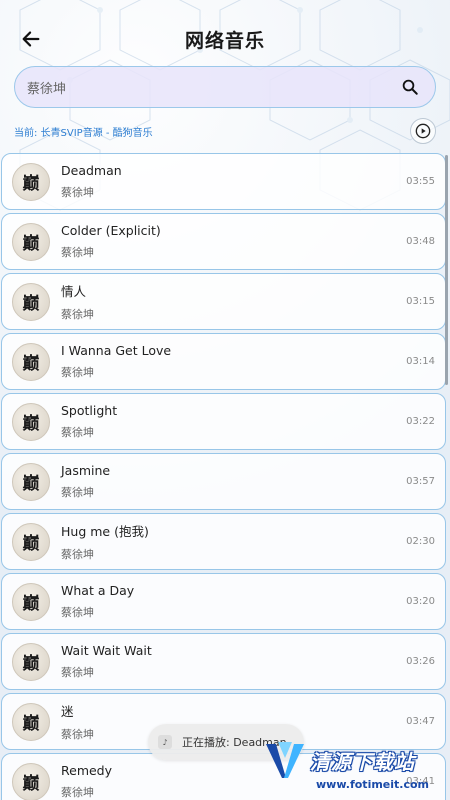  Describe the element at coordinates (420, 301) in the screenshot. I see `song-duration: 03:15` at that location.